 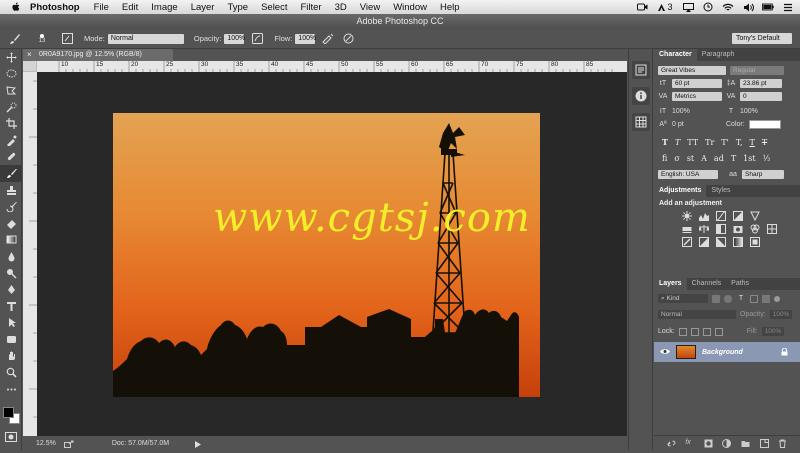 What do you see at coordinates (30, 248) in the screenshot?
I see `vertical-ruler` at bounding box center [30, 248].